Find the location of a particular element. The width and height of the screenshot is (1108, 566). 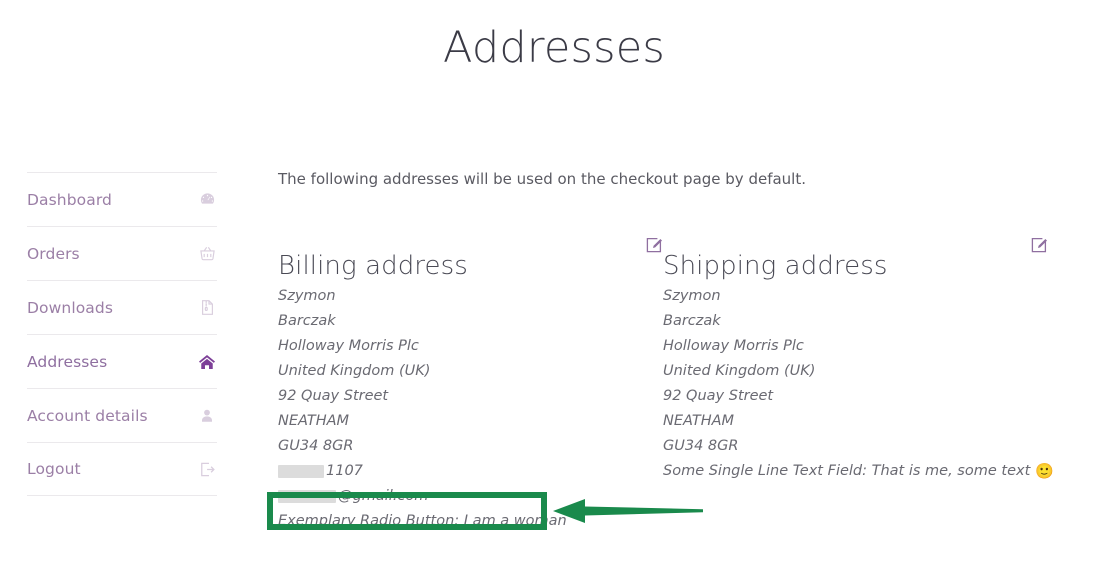

sidebar-item-dashboard: Dashboard is located at coordinates (122, 199).